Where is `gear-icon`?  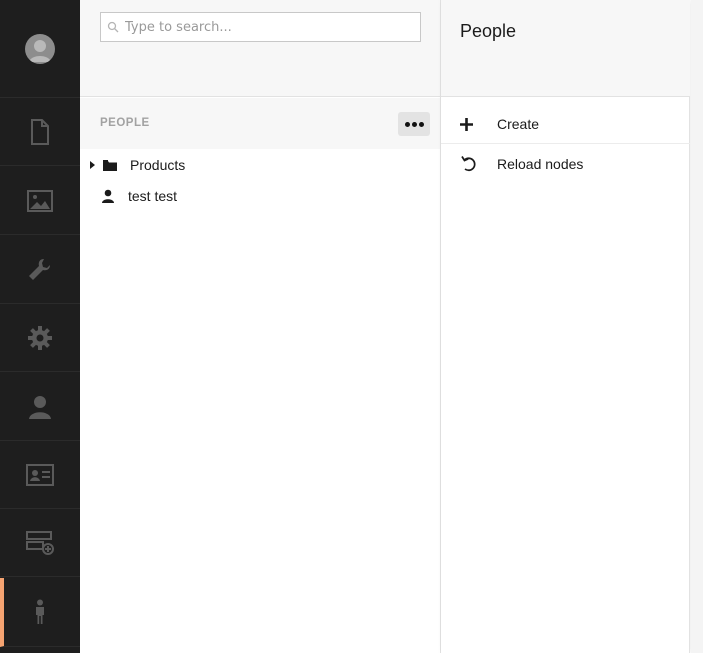
gear-icon is located at coordinates (40, 337).